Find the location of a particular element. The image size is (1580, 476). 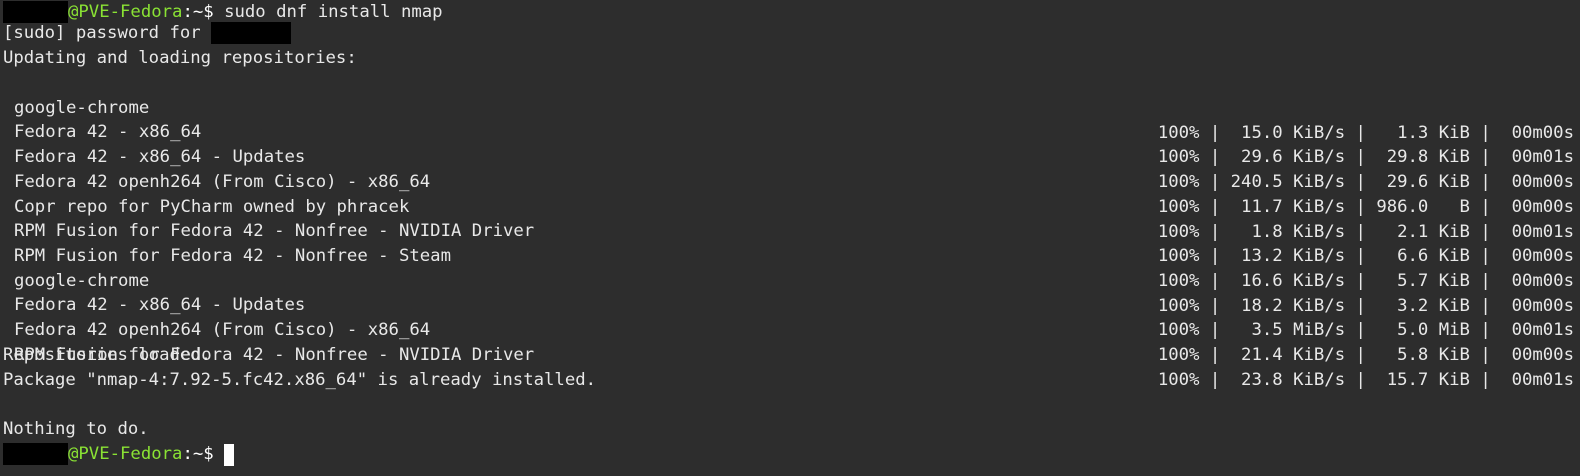

command-text: sudo dnf install nmap is located at coordinates (328, 12).